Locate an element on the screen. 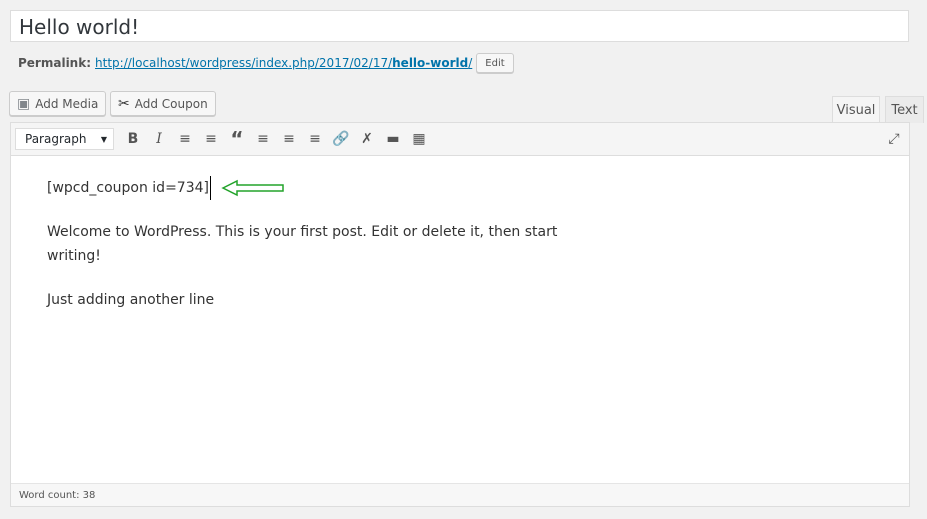 The width and height of the screenshot is (927, 519). permalink-suffix: / is located at coordinates (470, 63).